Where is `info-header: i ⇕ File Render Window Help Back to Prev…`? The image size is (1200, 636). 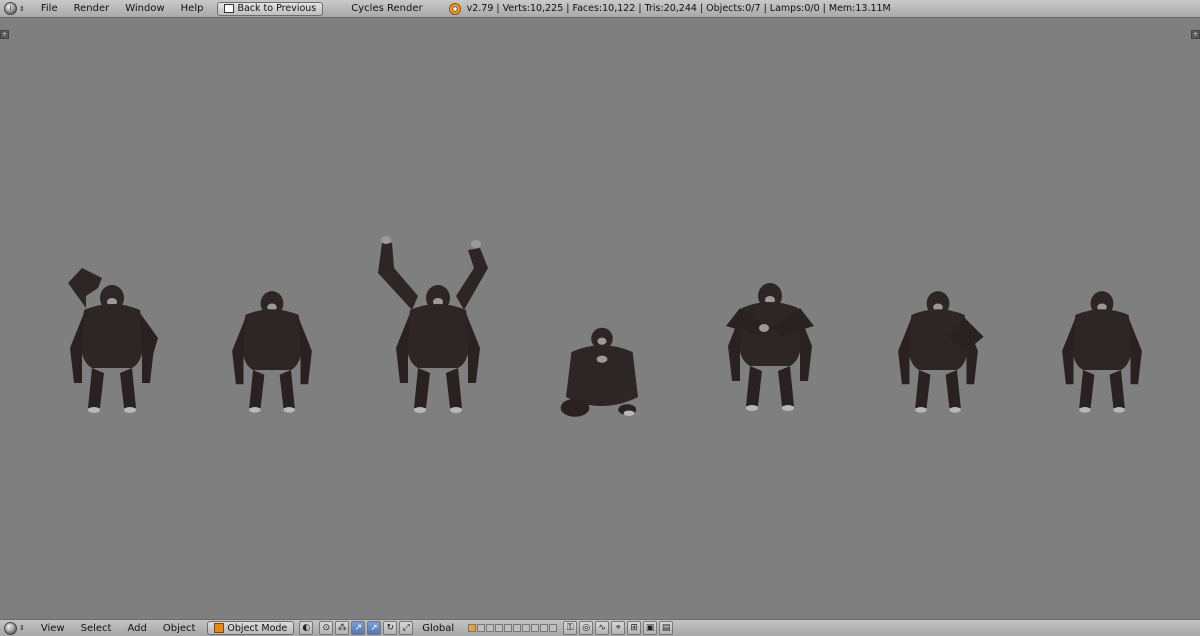
info-header: i ⇕ File Render Window Help Back to Prev… is located at coordinates (600, 9).